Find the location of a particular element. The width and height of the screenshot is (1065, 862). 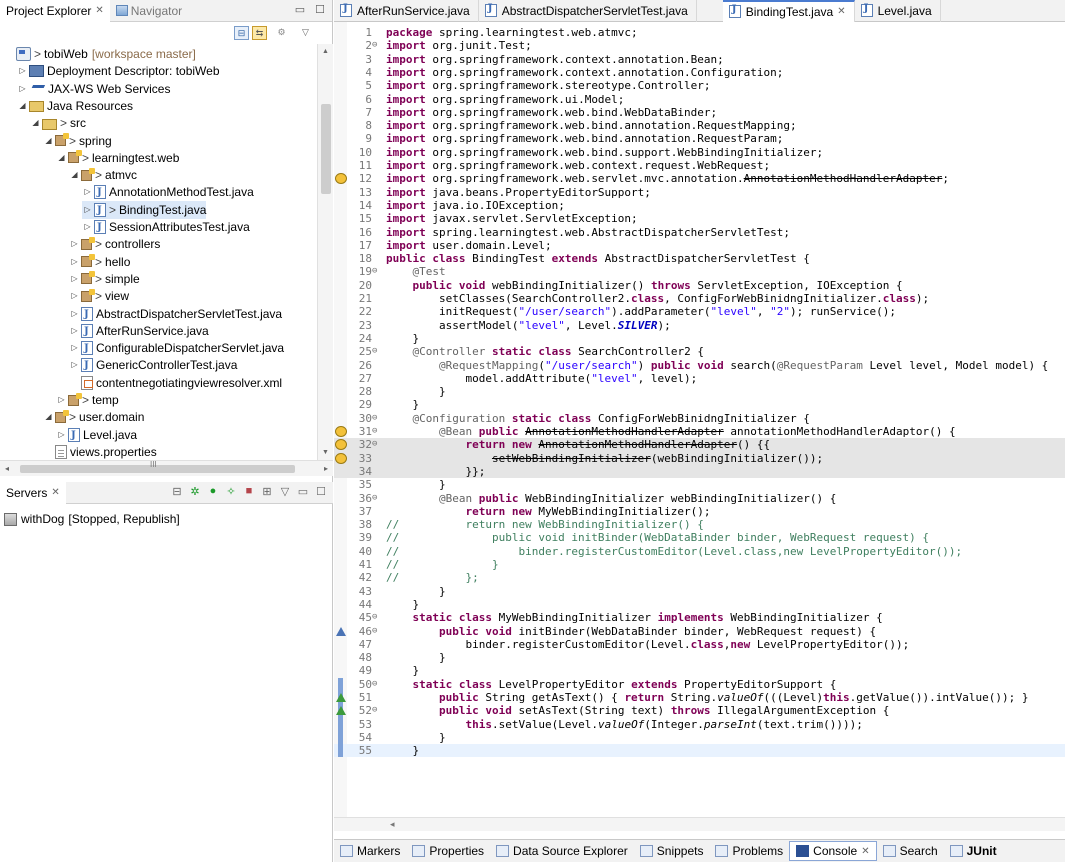

tree-item: ▷ > hello is located at coordinates (99, 262).